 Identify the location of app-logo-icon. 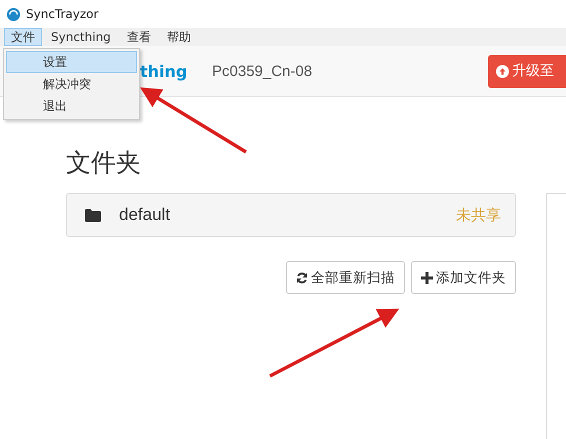
(13, 14).